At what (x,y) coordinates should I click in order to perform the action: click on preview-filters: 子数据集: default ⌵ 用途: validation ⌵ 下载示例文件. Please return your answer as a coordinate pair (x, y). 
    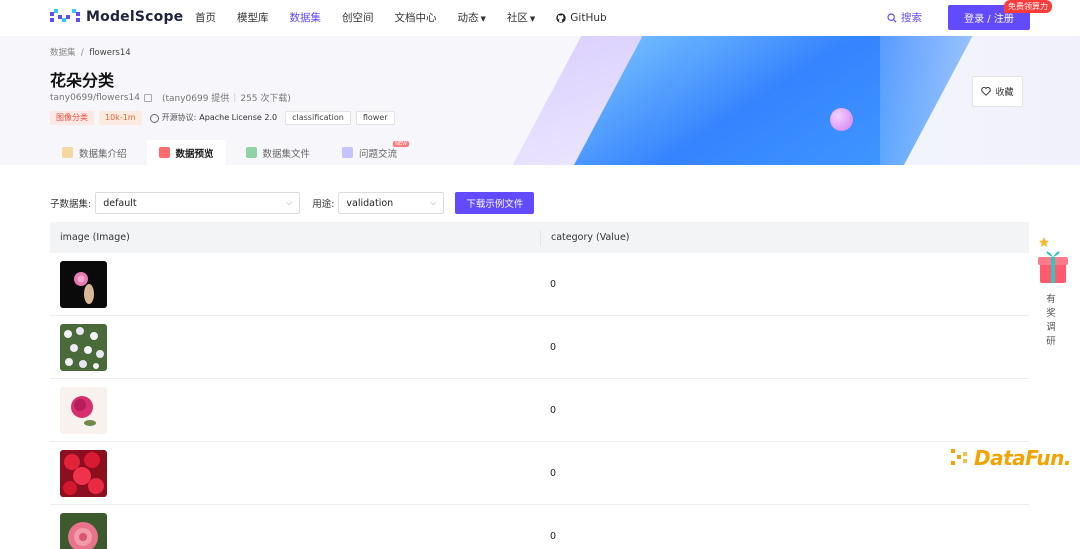
    Looking at the image, I should click on (292, 203).